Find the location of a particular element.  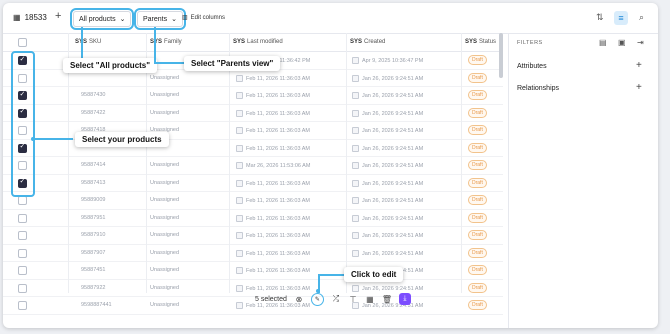

filter-item-relationships: Relationships is located at coordinates (538, 88).